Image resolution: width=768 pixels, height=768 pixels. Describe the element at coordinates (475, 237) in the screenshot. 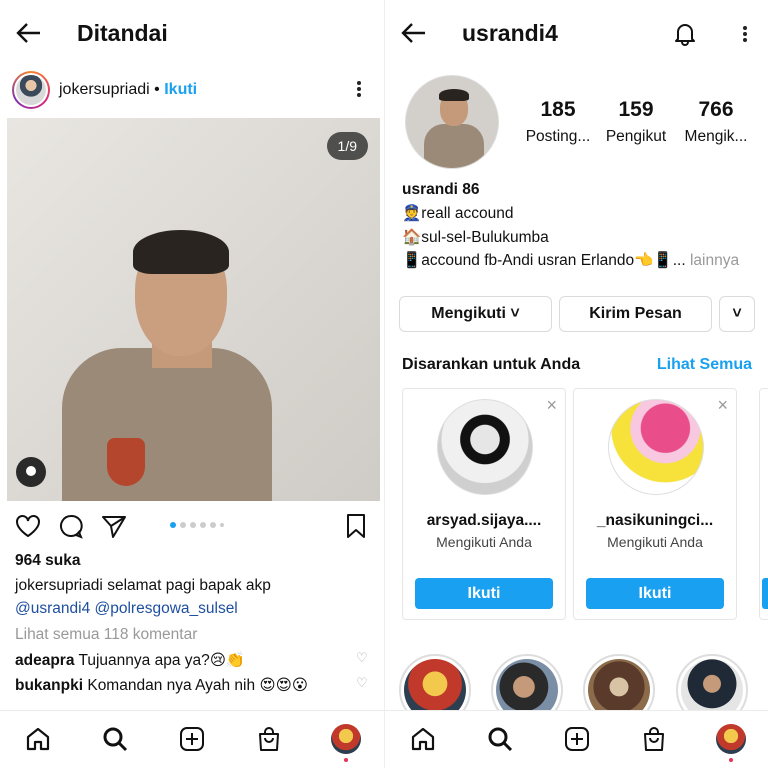

I see `bio-line: 🏠sul-sel-Bulukumba` at that location.